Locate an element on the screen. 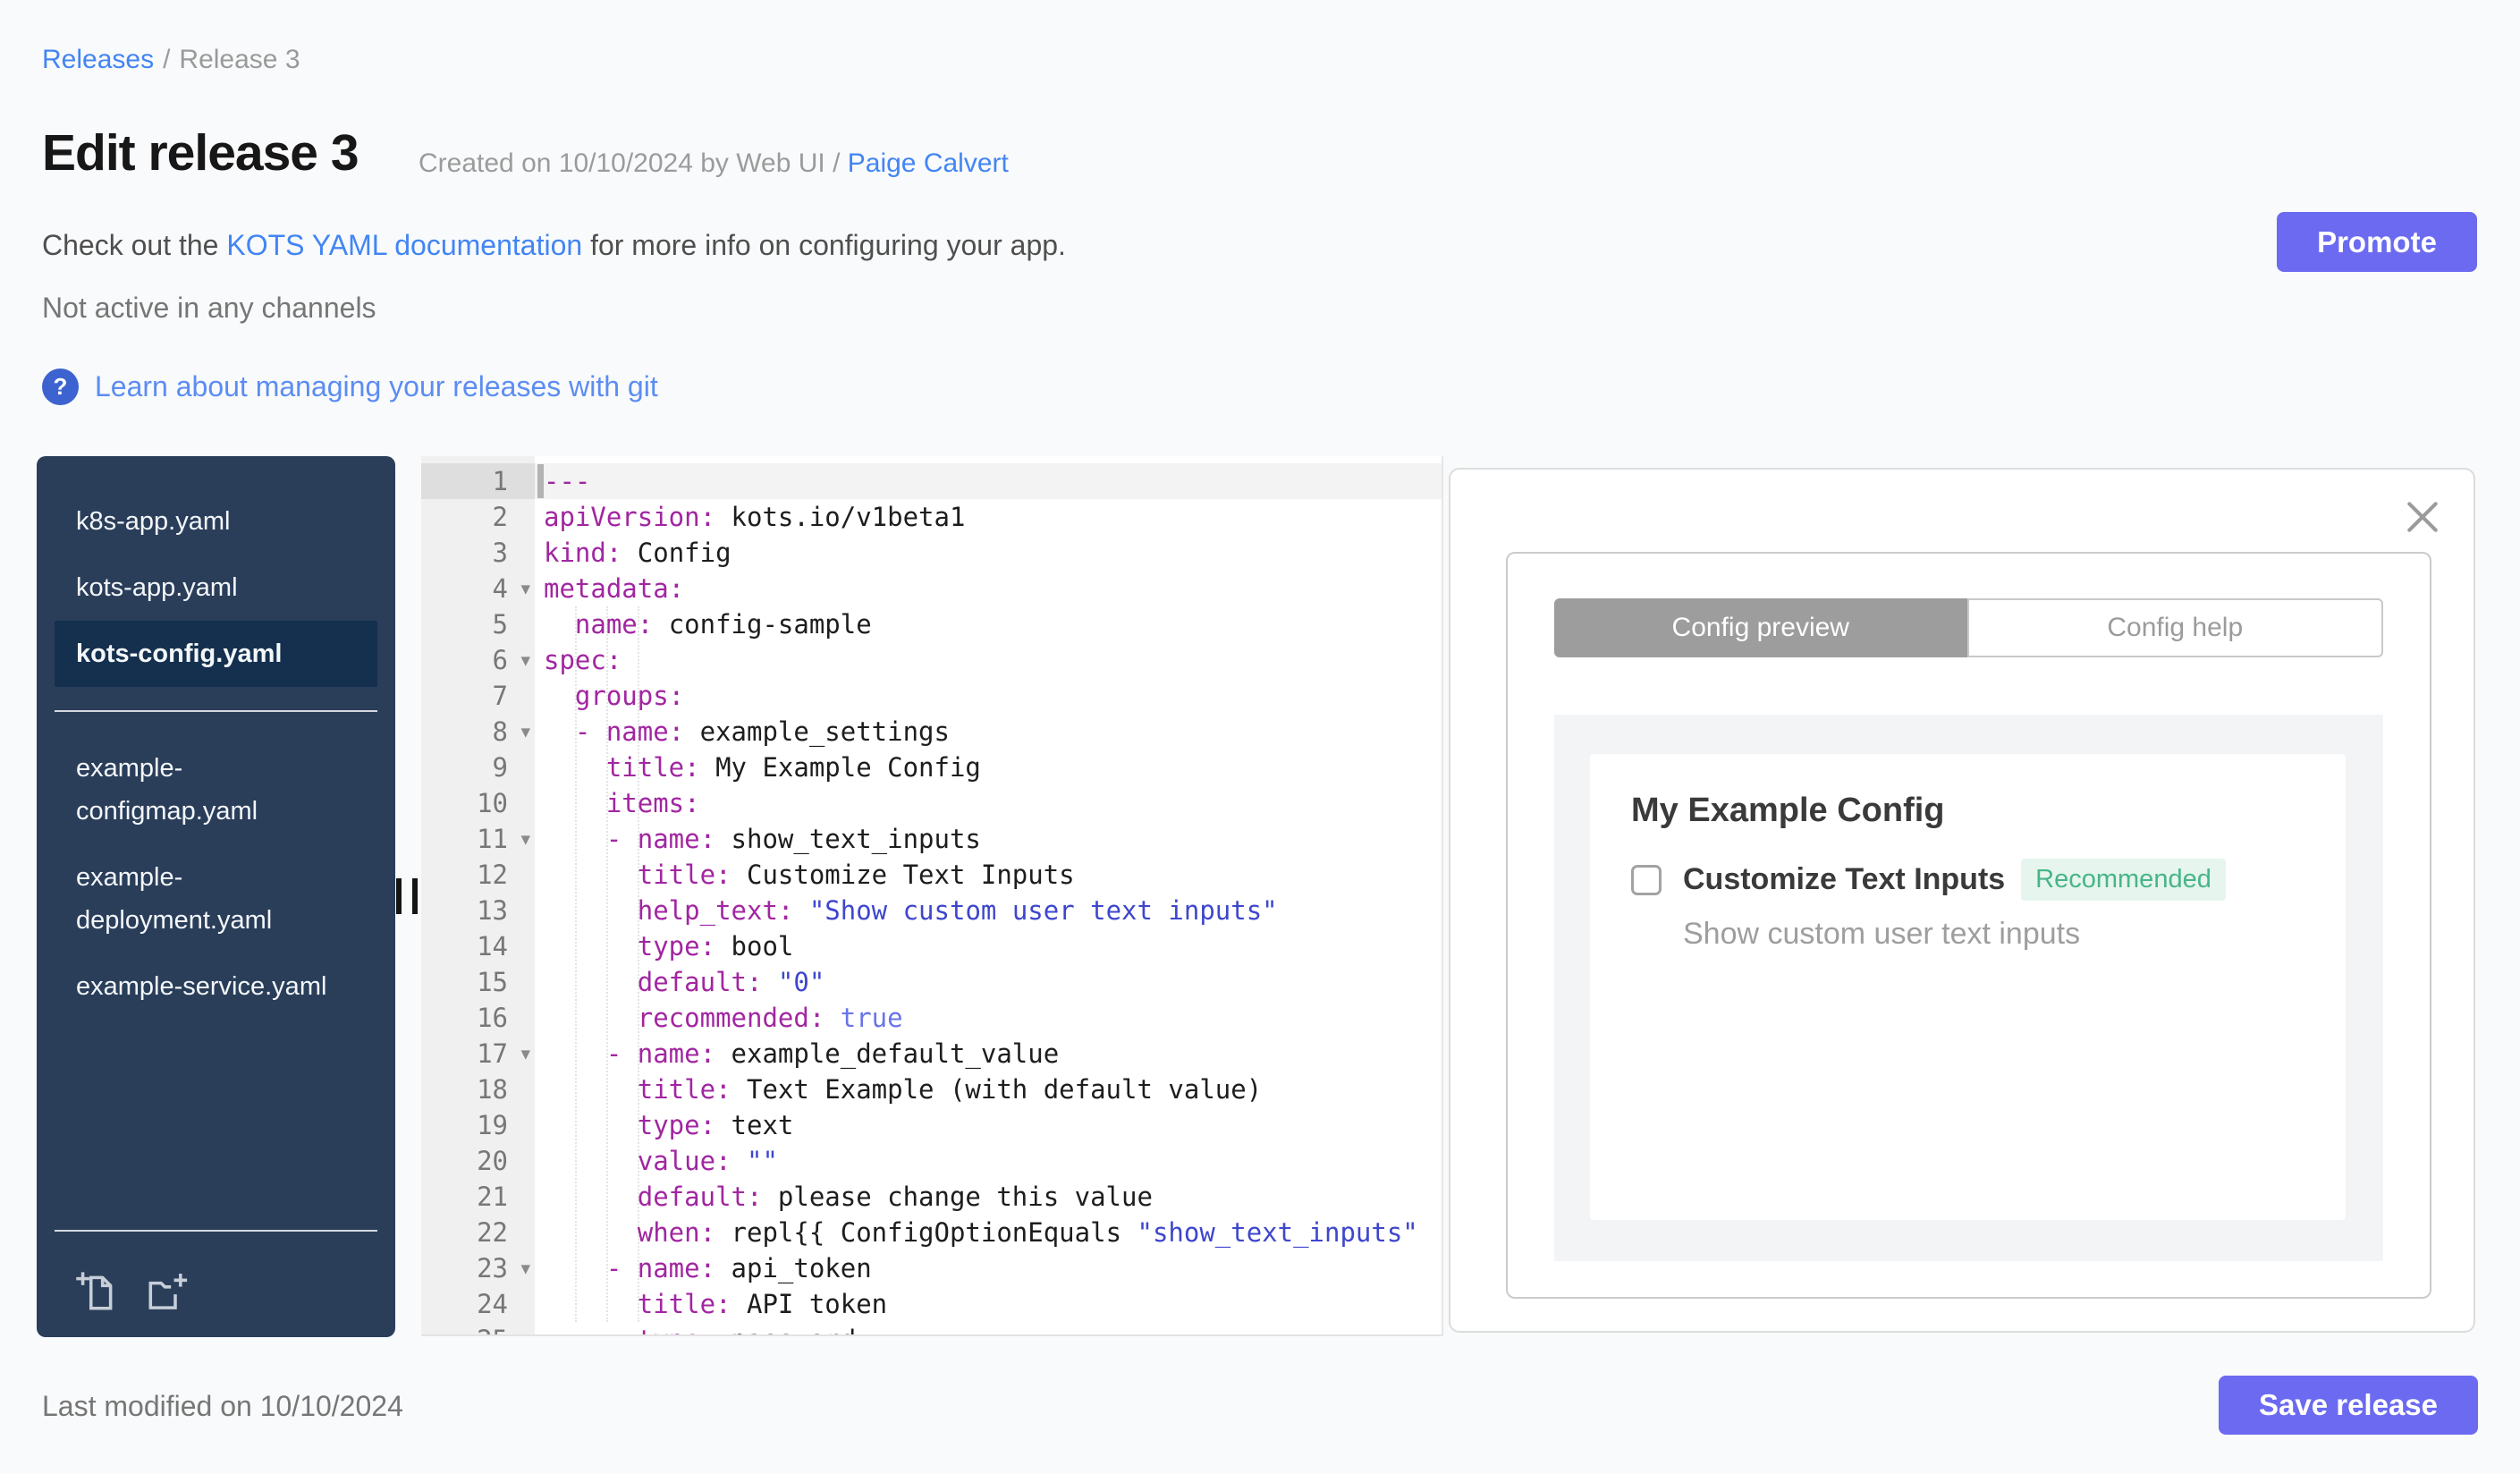 The width and height of the screenshot is (2520, 1474). code-line-9: 9 title: My Example Config is located at coordinates (931, 767).